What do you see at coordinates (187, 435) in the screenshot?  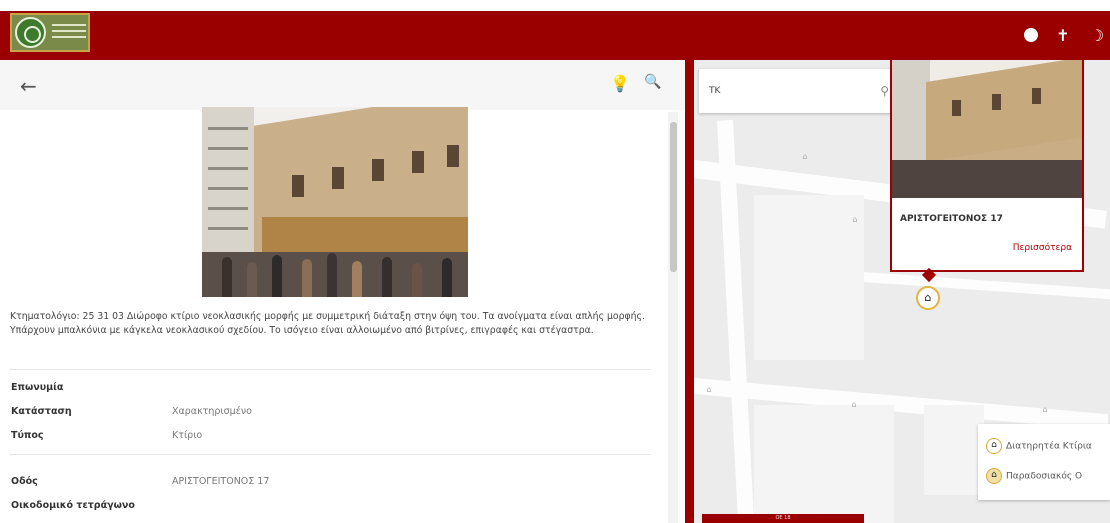 I see `attr-value-type: Κτίριο` at bounding box center [187, 435].